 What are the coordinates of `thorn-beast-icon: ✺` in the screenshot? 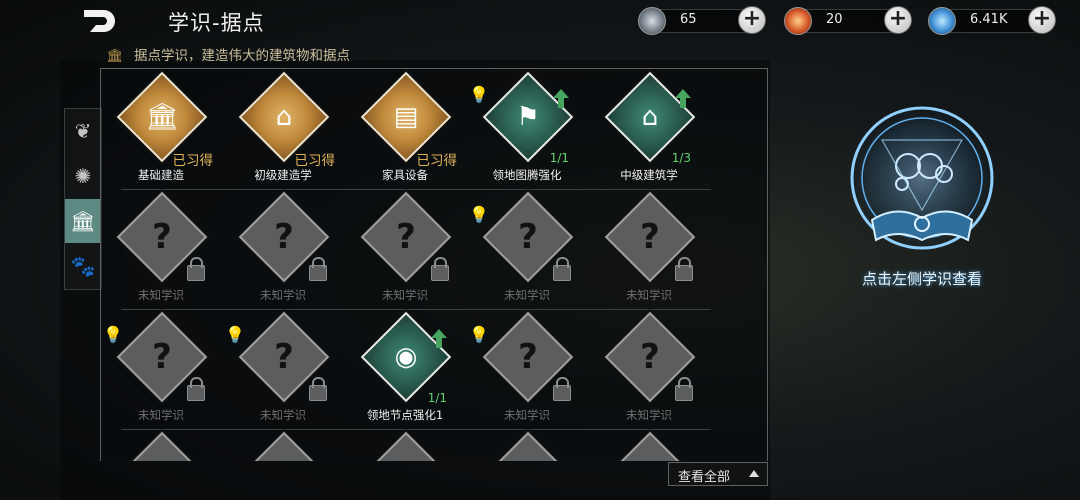 It's located at (83, 176).